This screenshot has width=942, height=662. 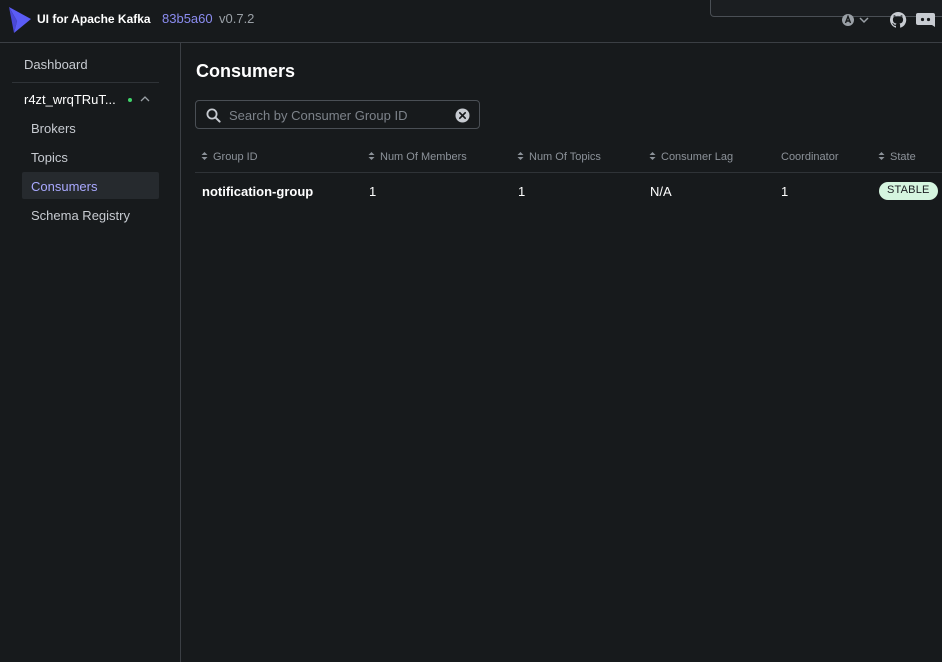 I want to click on sidebar-item-consumers: Consumers, so click(x=90, y=185).